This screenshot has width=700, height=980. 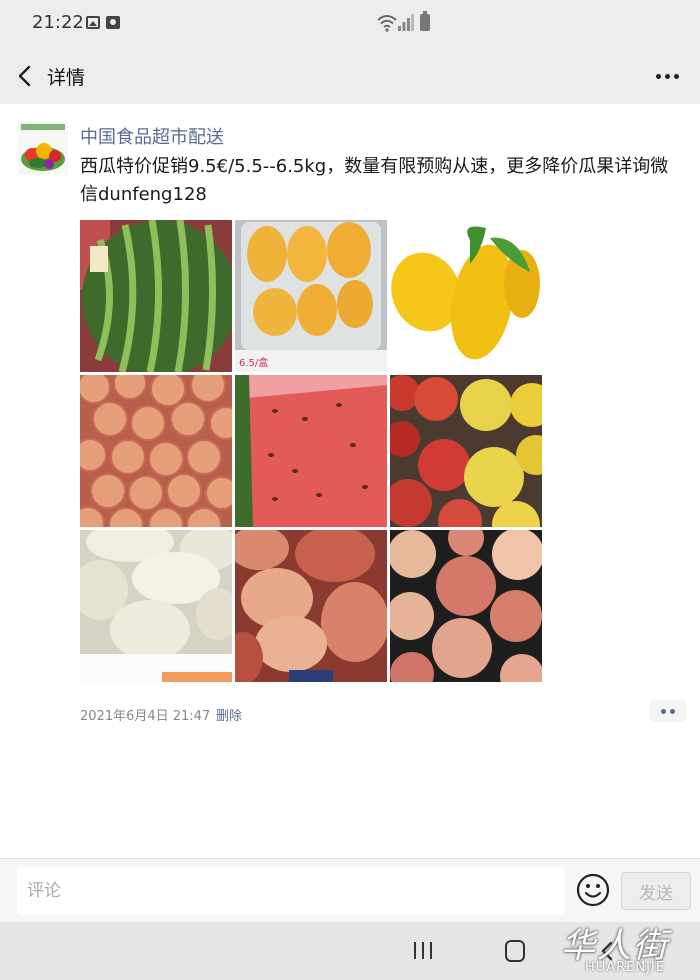 What do you see at coordinates (152, 136) in the screenshot?
I see `post-author: 中国食品超市配送` at bounding box center [152, 136].